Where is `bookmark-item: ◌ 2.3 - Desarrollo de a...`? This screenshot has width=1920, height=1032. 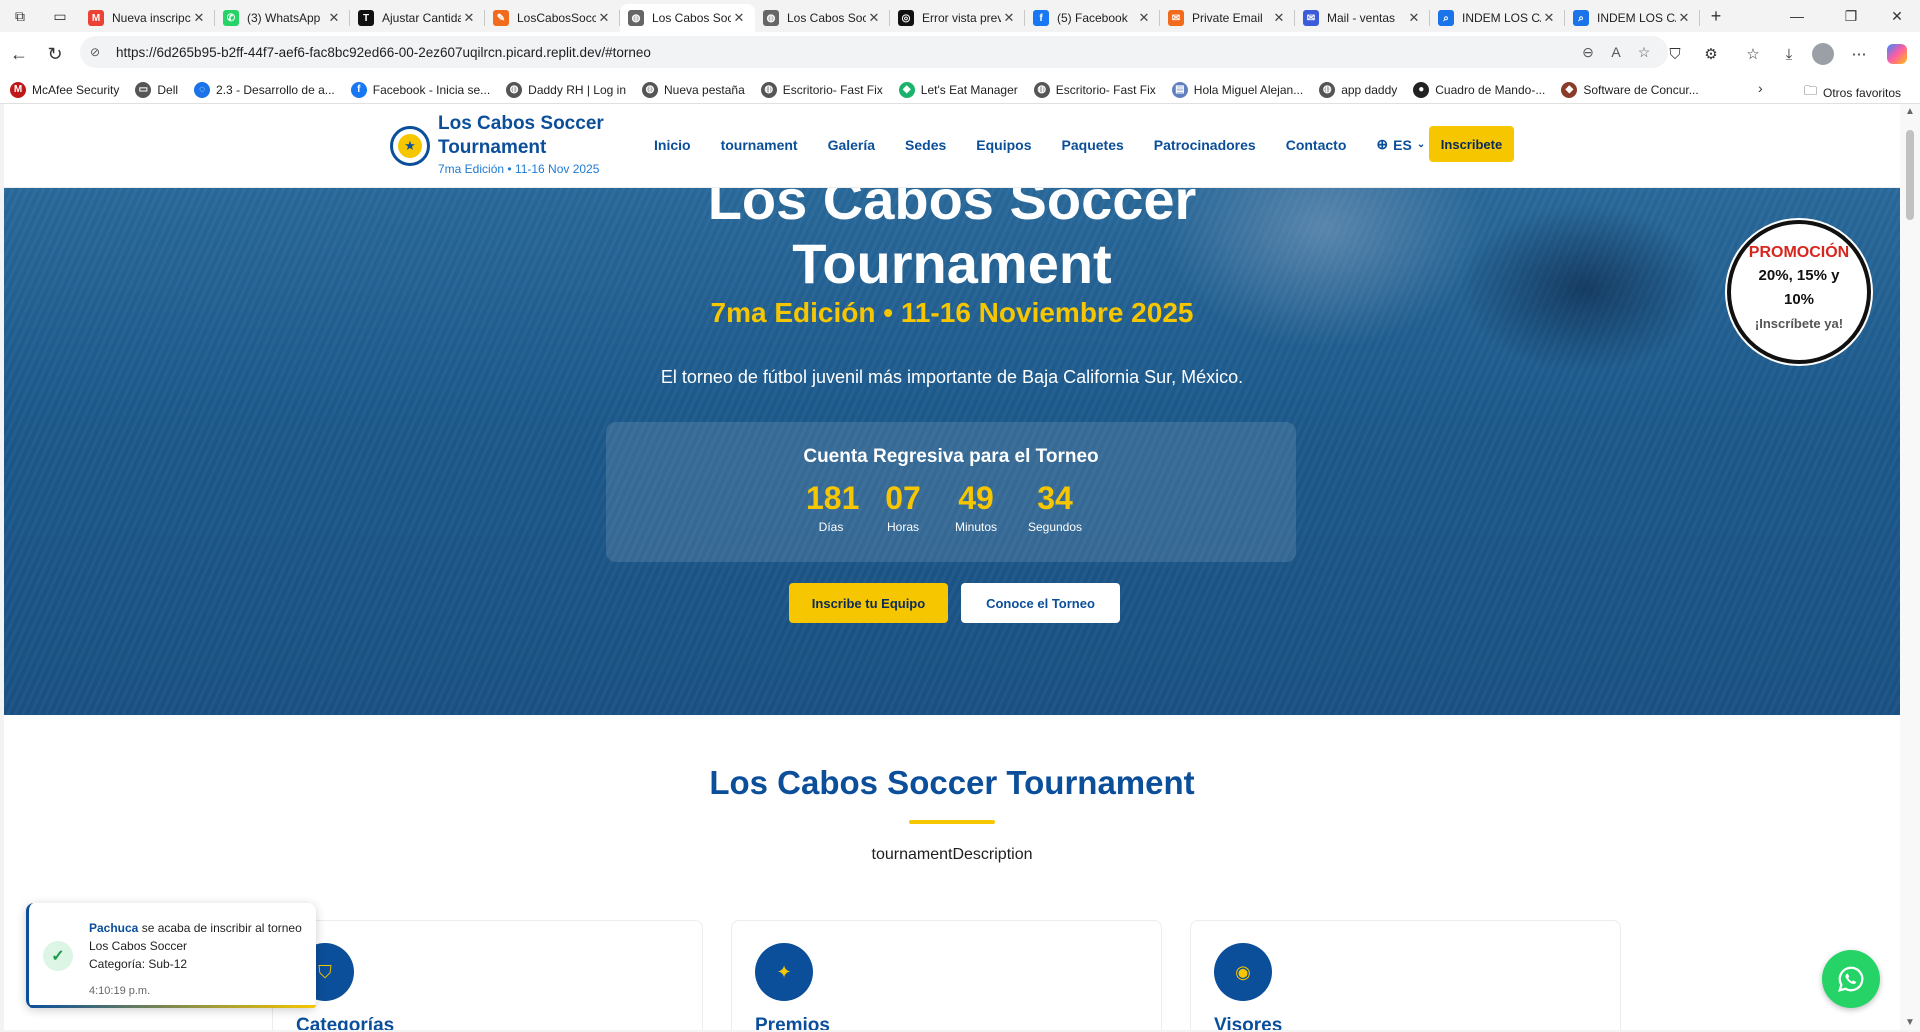 bookmark-item: ◌ 2.3 - Desarrollo de a... is located at coordinates (264, 89).